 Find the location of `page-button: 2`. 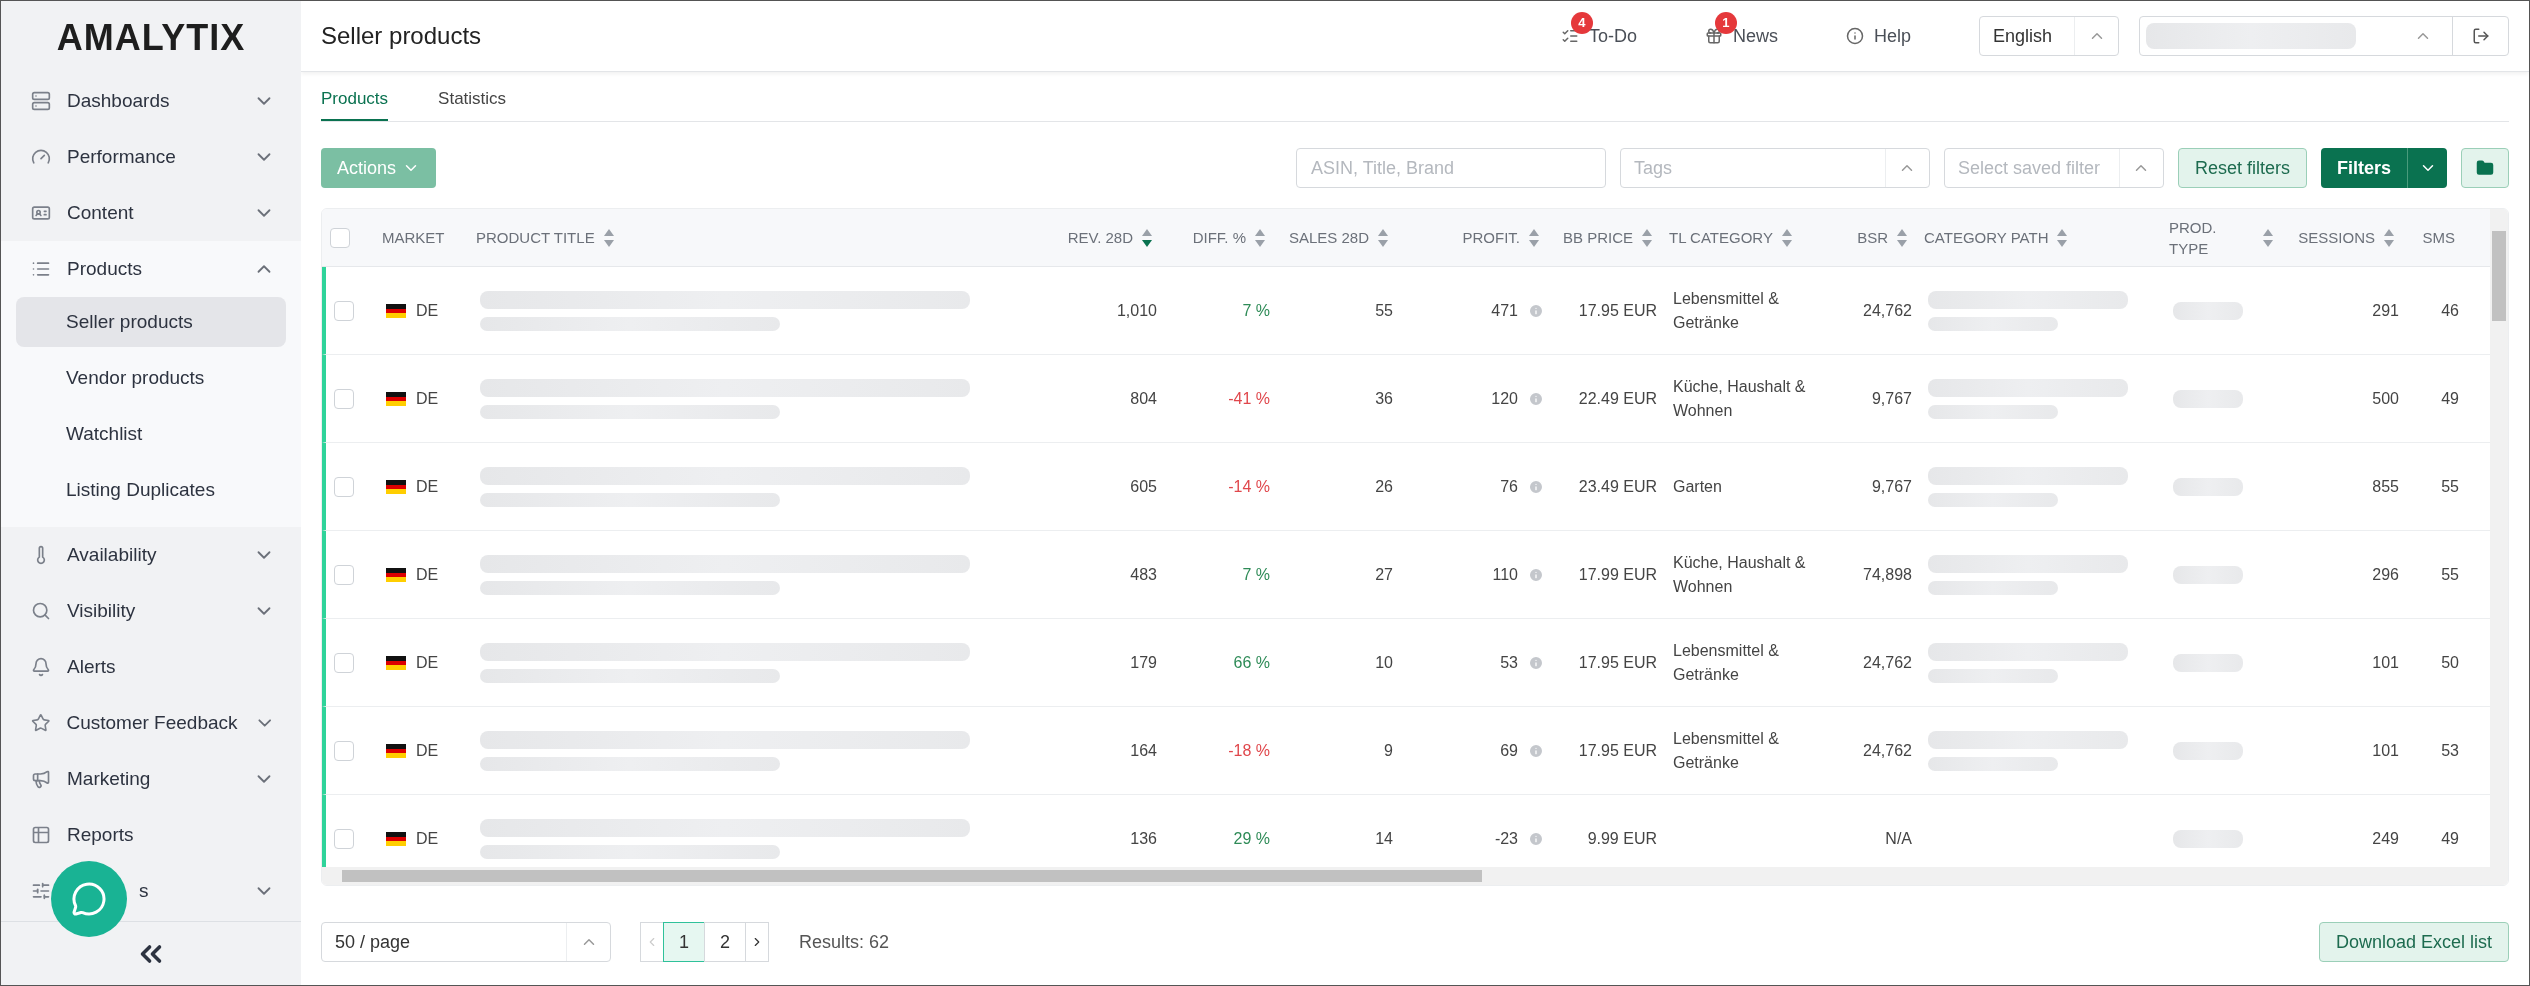

page-button: 2 is located at coordinates (725, 942).